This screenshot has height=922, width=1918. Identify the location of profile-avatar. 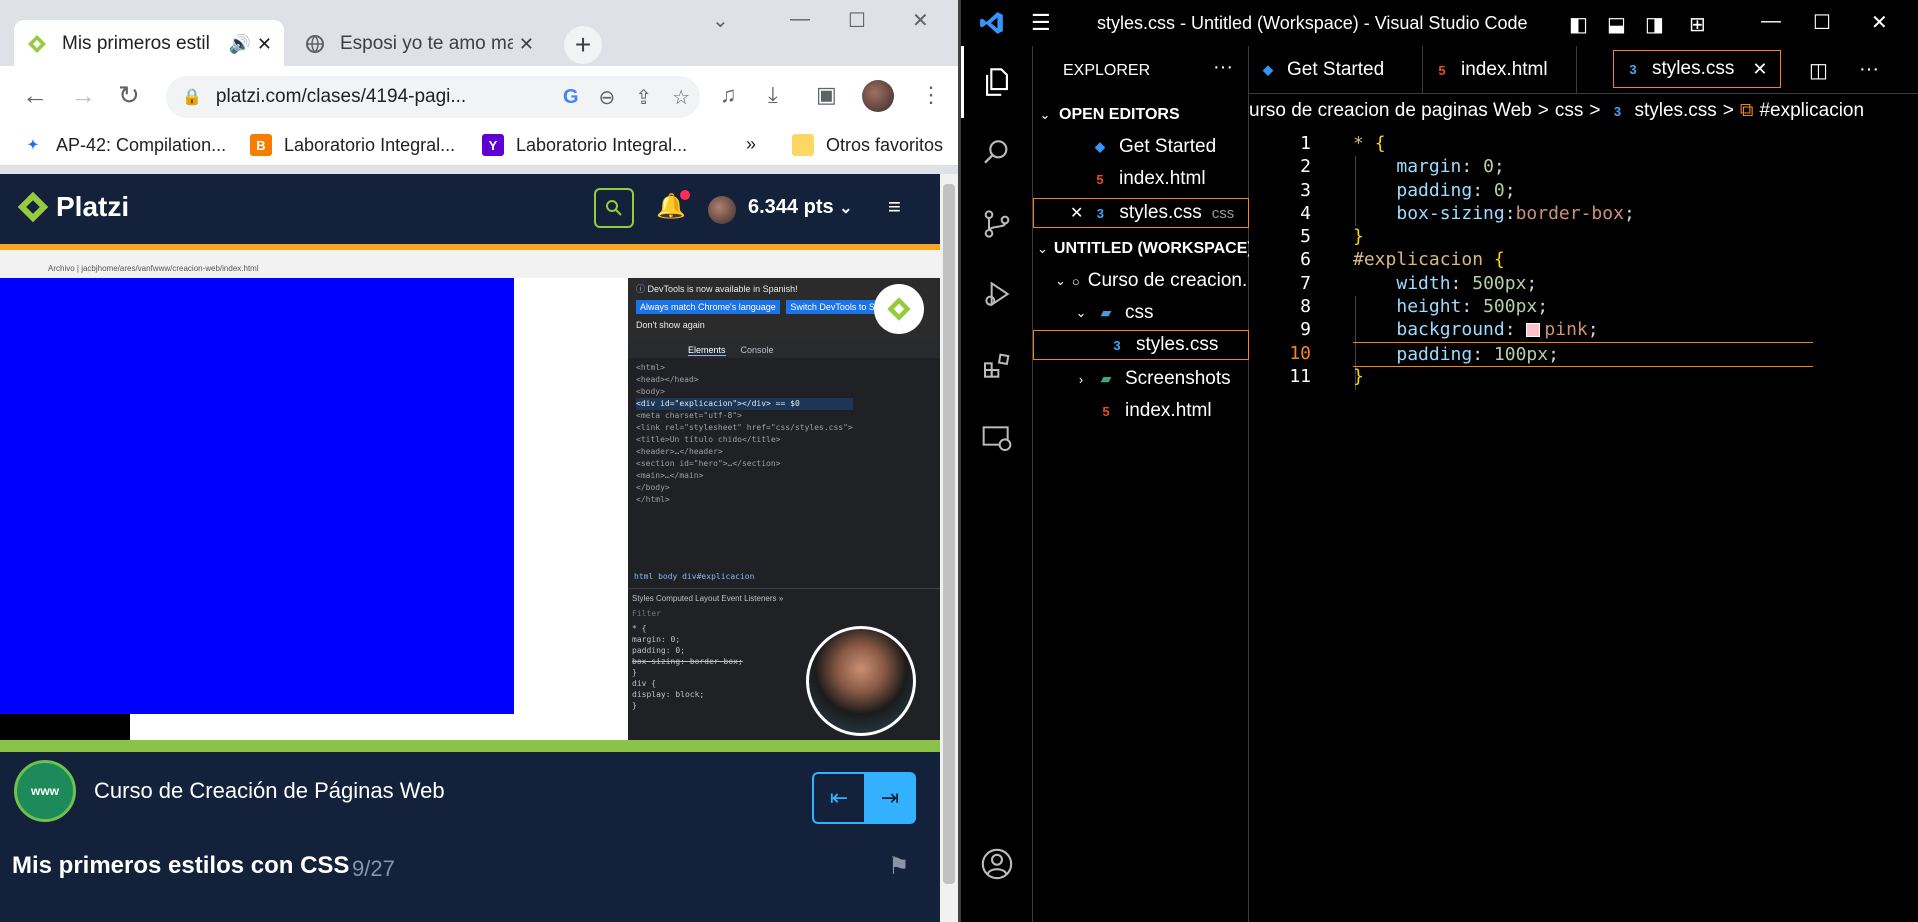
(878, 96).